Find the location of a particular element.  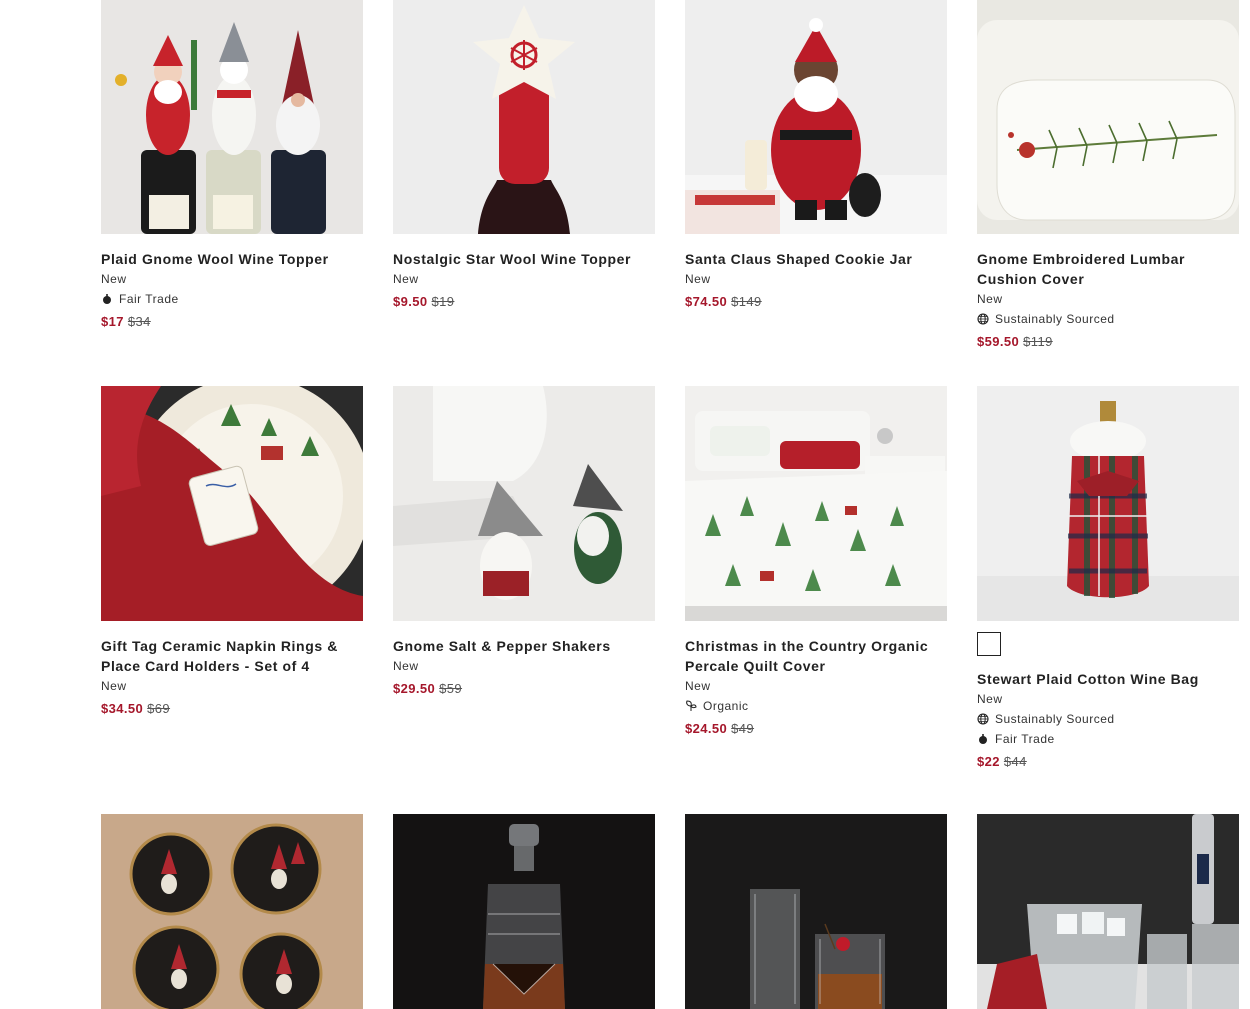

original-price: $49 is located at coordinates (743, 728).